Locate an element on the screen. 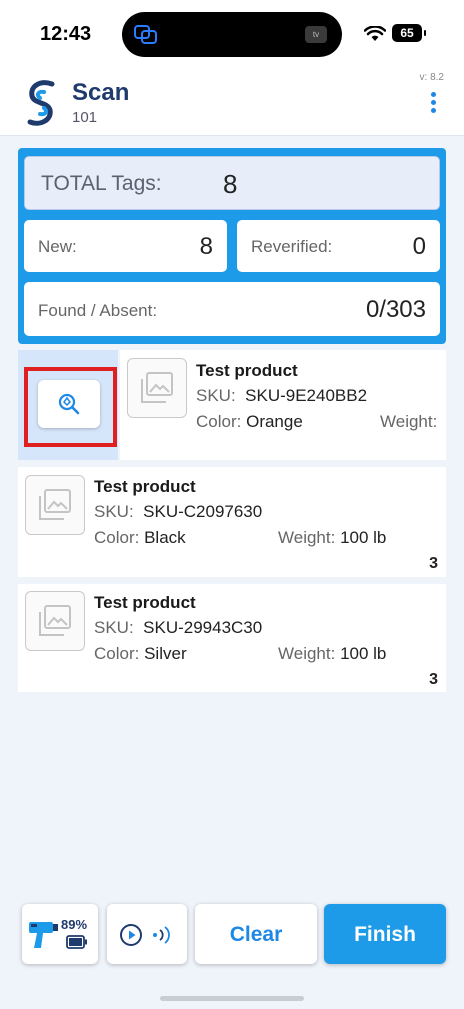 The image size is (464, 1009). home-indicator is located at coordinates (232, 998).